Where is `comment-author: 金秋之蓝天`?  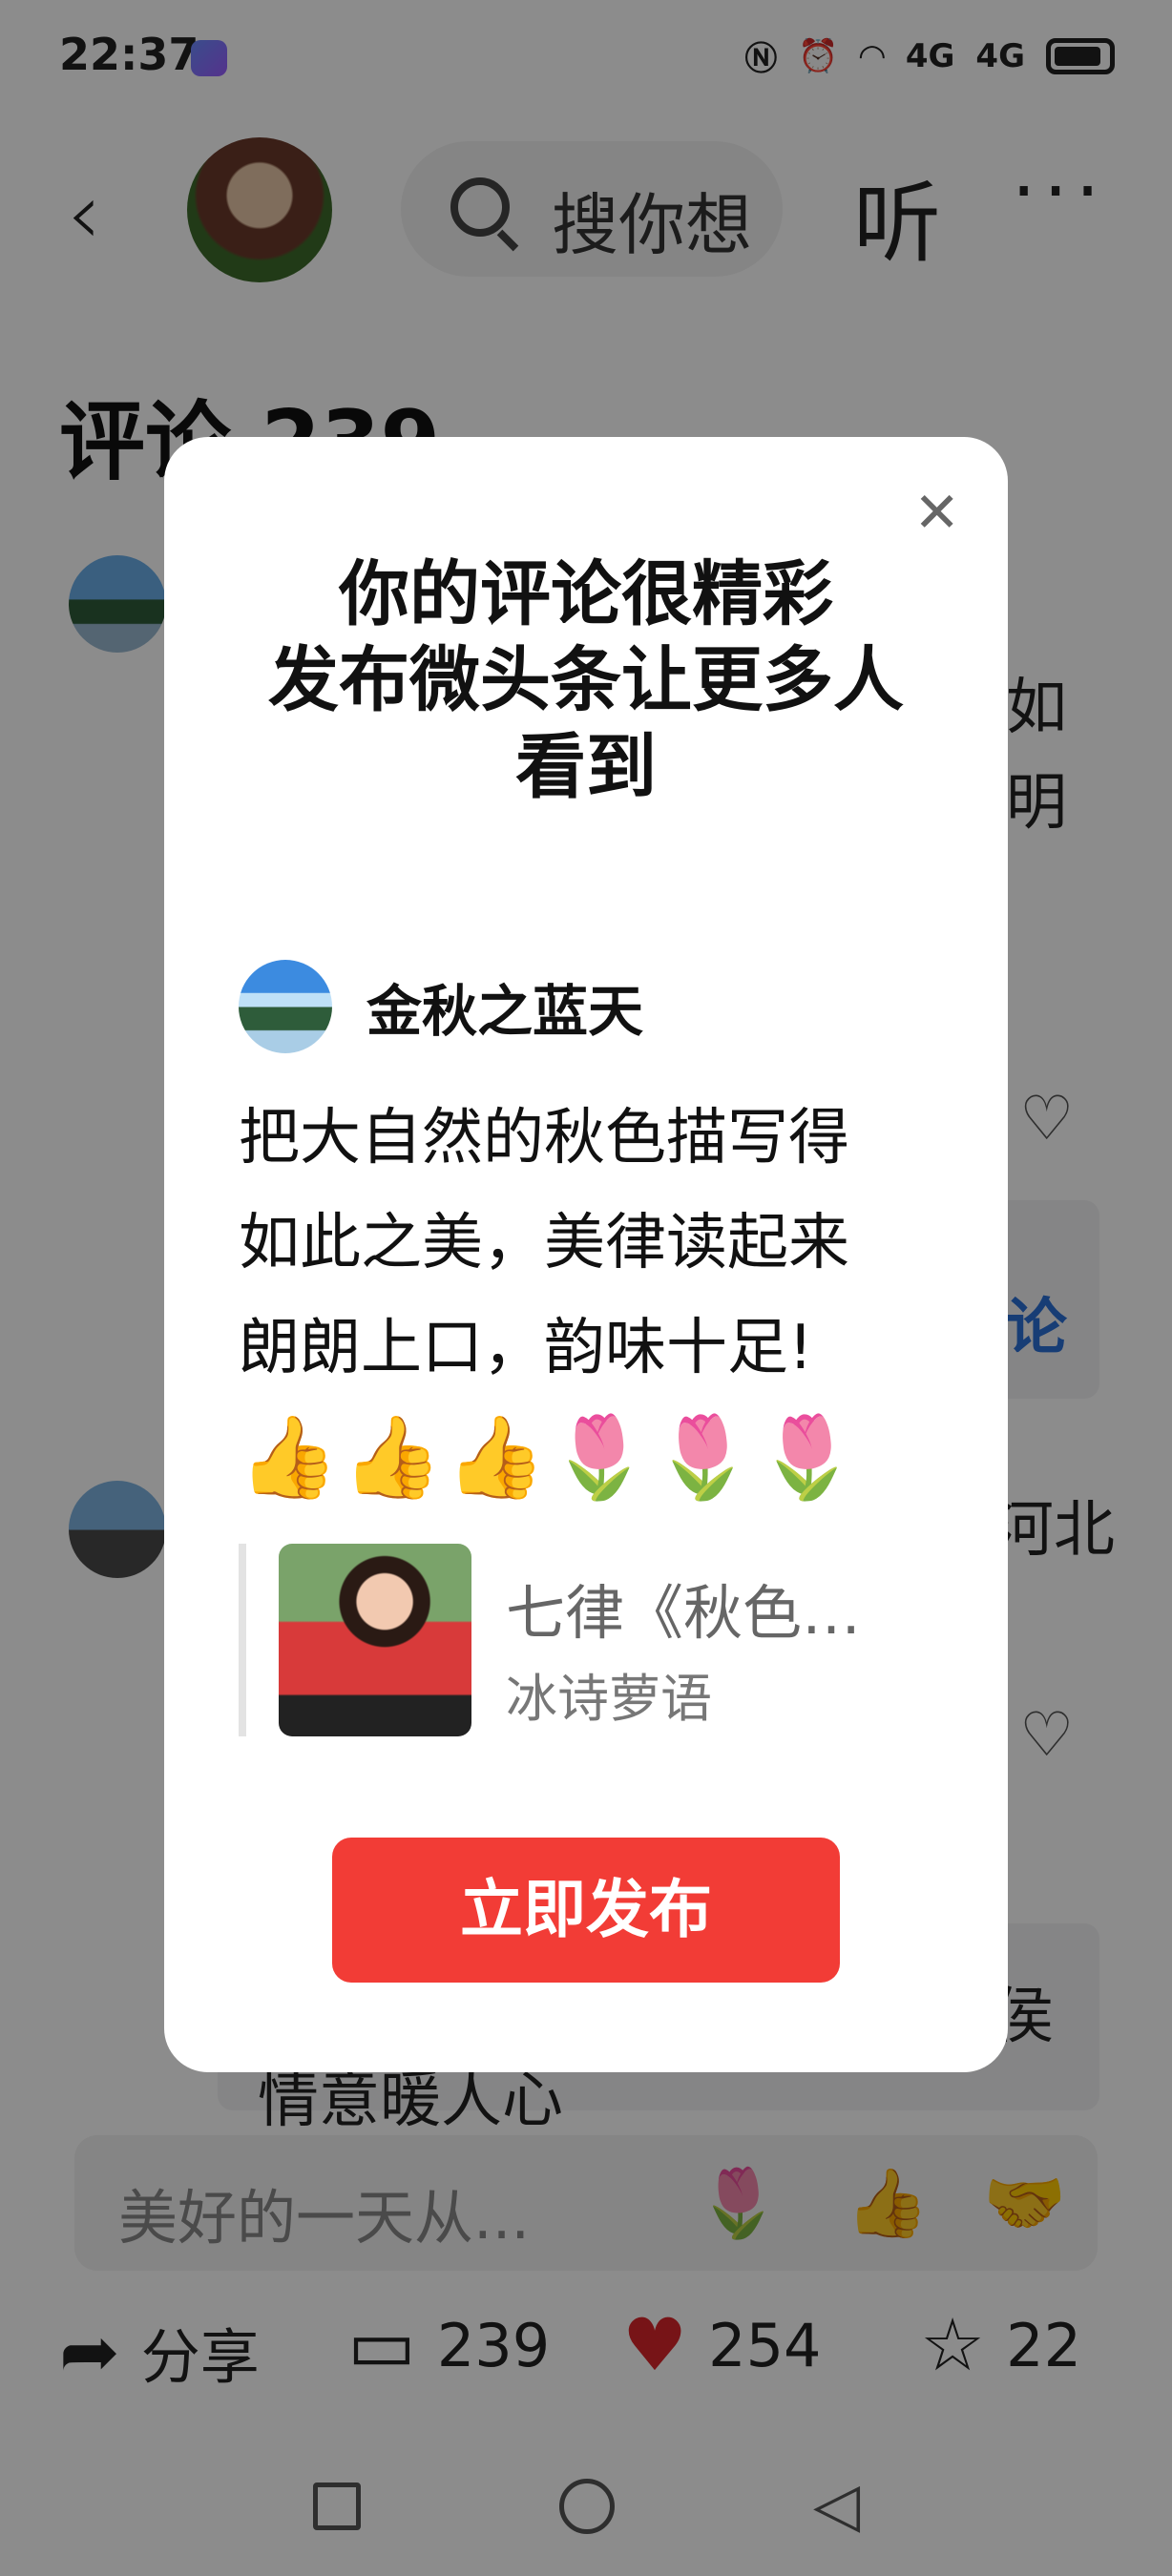
comment-author: 金秋之蓝天 is located at coordinates (441, 1006).